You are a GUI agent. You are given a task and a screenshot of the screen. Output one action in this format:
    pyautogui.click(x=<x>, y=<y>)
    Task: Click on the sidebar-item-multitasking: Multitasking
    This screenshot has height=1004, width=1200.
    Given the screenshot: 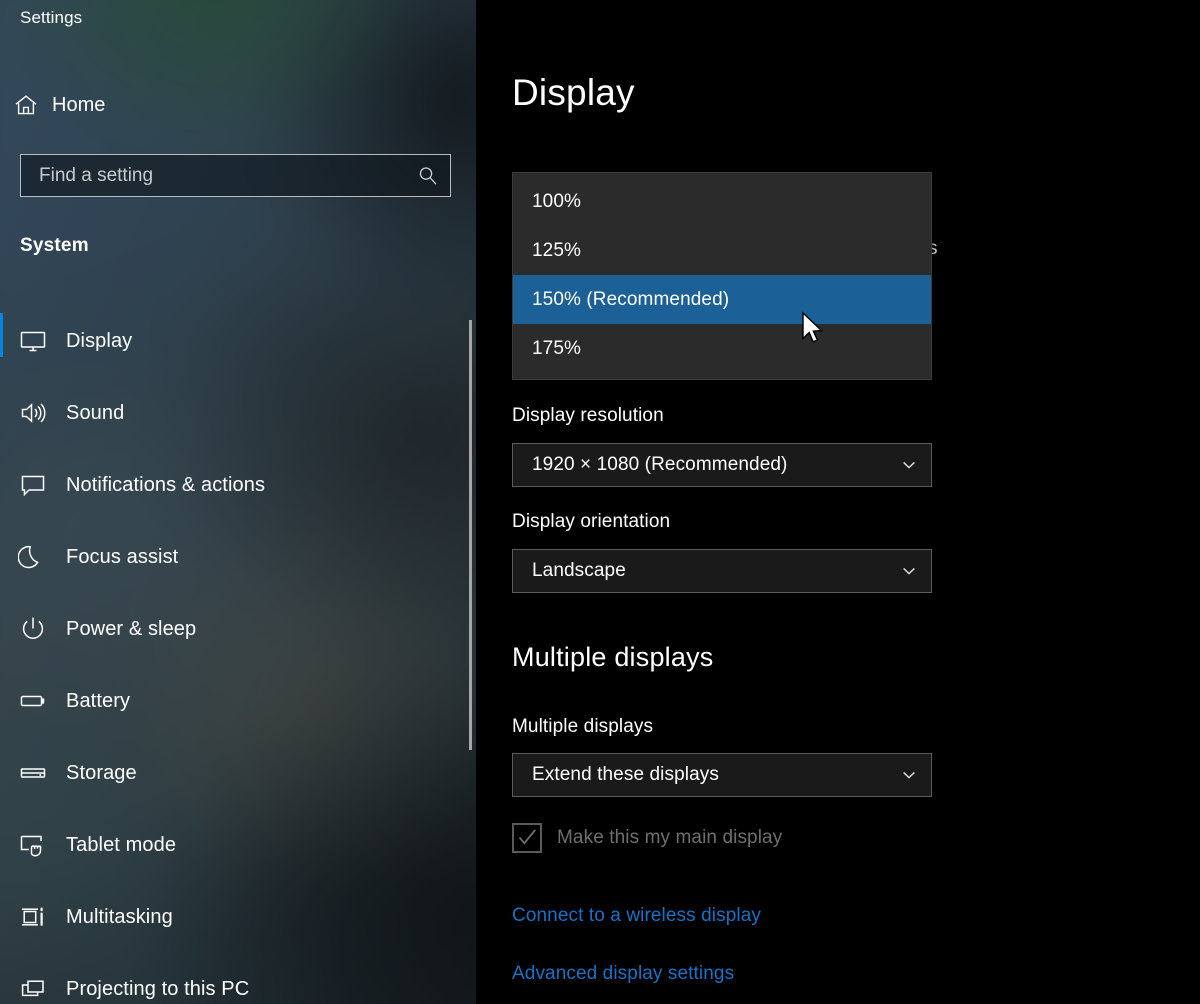 What is the action you would take?
    pyautogui.click(x=228, y=917)
    